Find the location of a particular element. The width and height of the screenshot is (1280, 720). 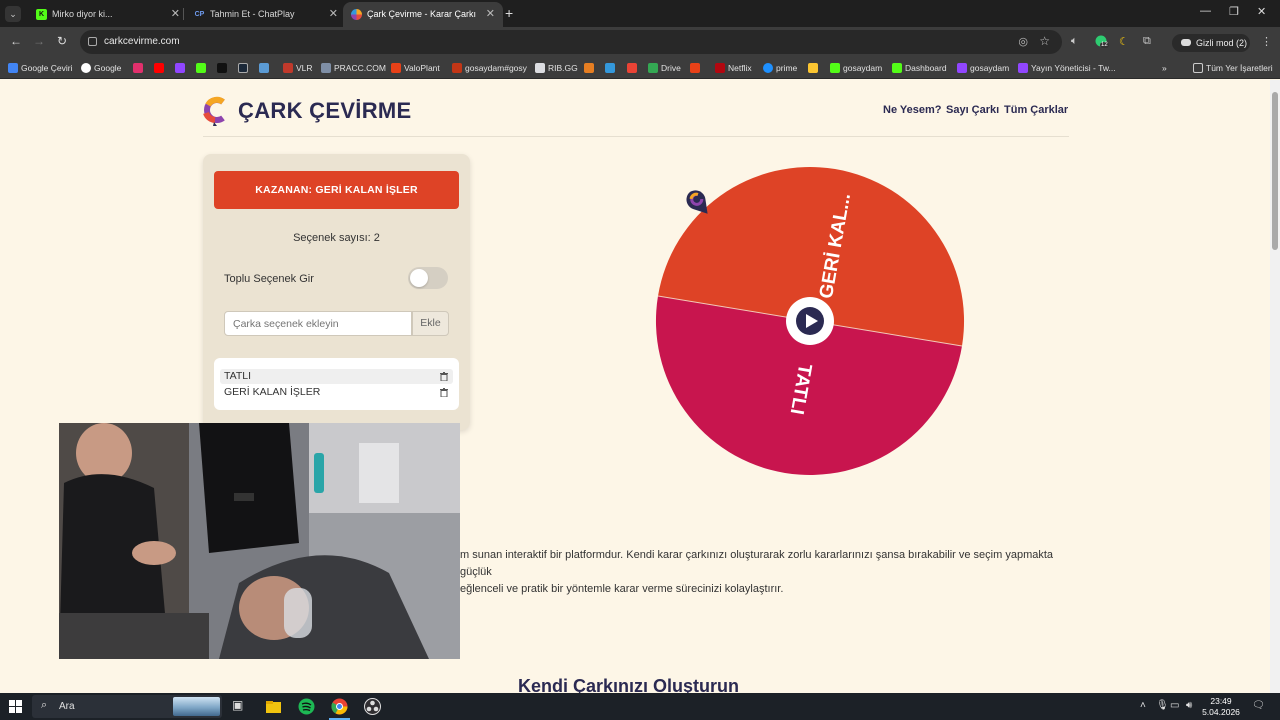

minimize-button: — is located at coordinates (1205, 11).